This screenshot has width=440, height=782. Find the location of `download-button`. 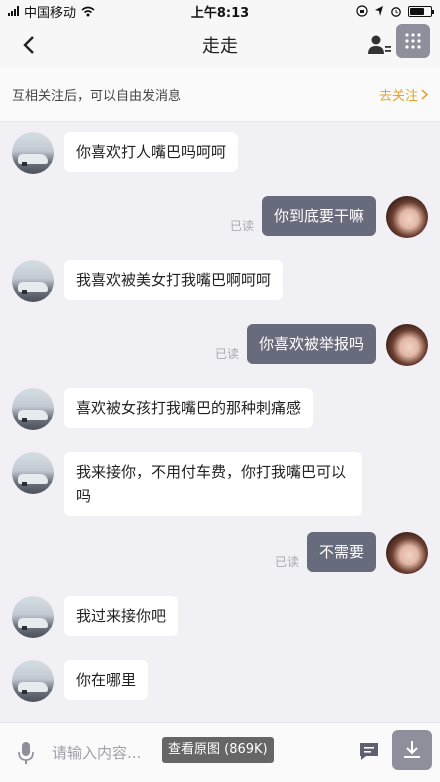

download-button is located at coordinates (412, 750).